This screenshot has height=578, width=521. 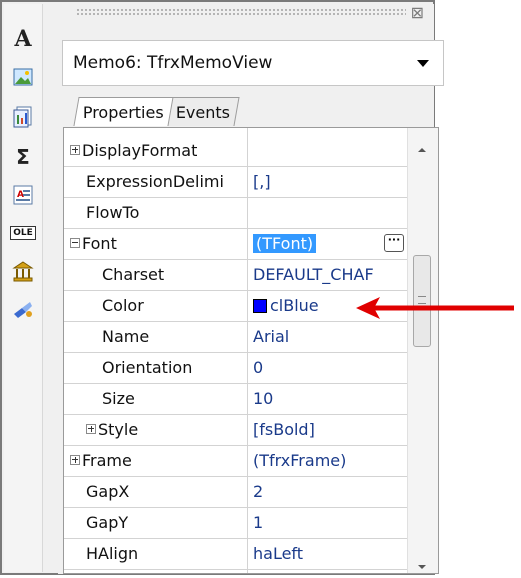 I want to click on tab-events: Events, so click(x=203, y=111).